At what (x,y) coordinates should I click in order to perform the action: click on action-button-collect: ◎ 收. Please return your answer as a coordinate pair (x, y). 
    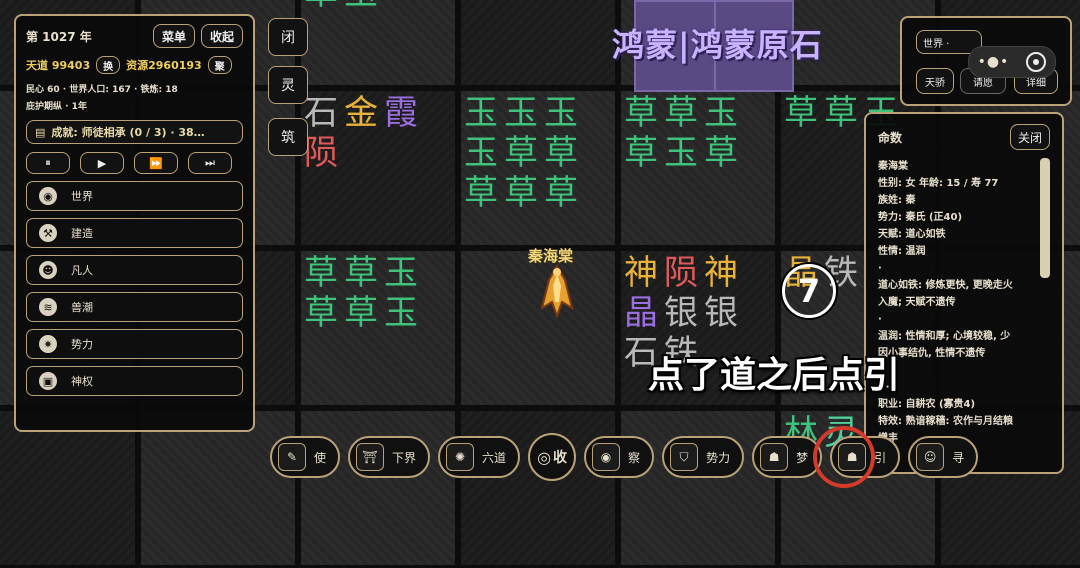
    Looking at the image, I should click on (552, 457).